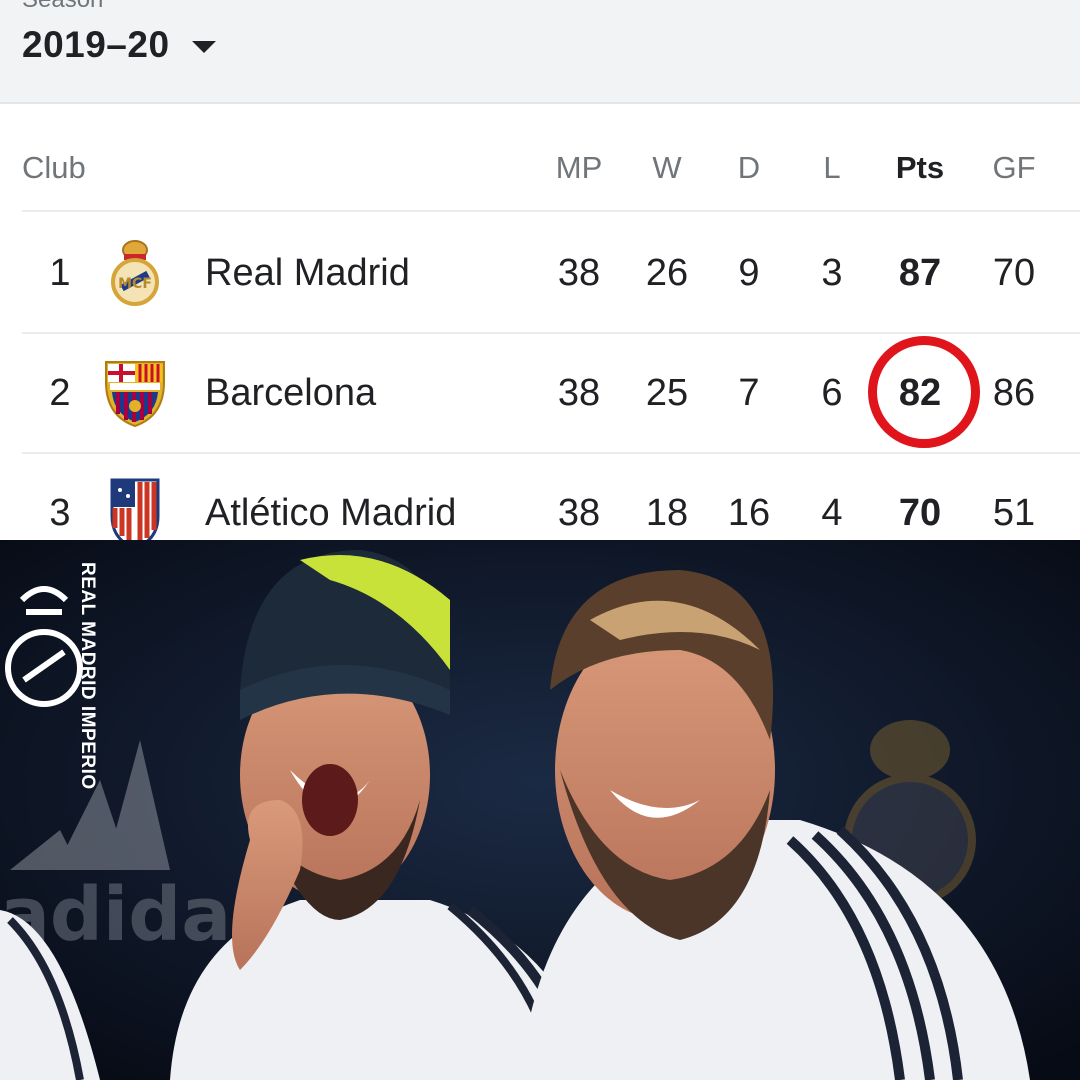  What do you see at coordinates (1013, 168) in the screenshot?
I see `header-gf: GF` at bounding box center [1013, 168].